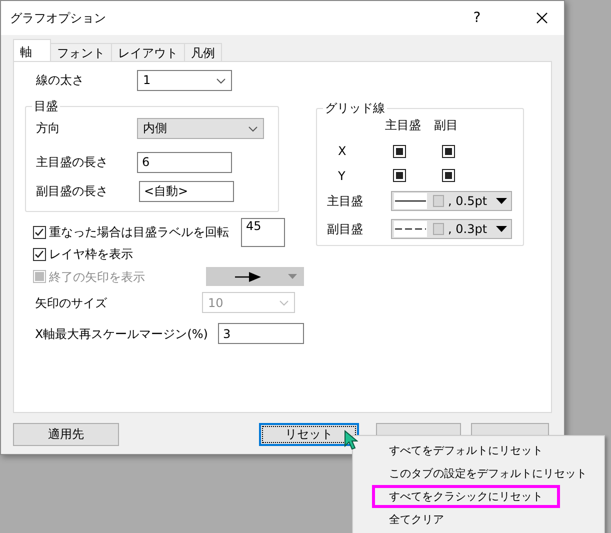 This screenshot has height=533, width=611. I want to click on field-label: 副目盛の長さ, so click(72, 191).